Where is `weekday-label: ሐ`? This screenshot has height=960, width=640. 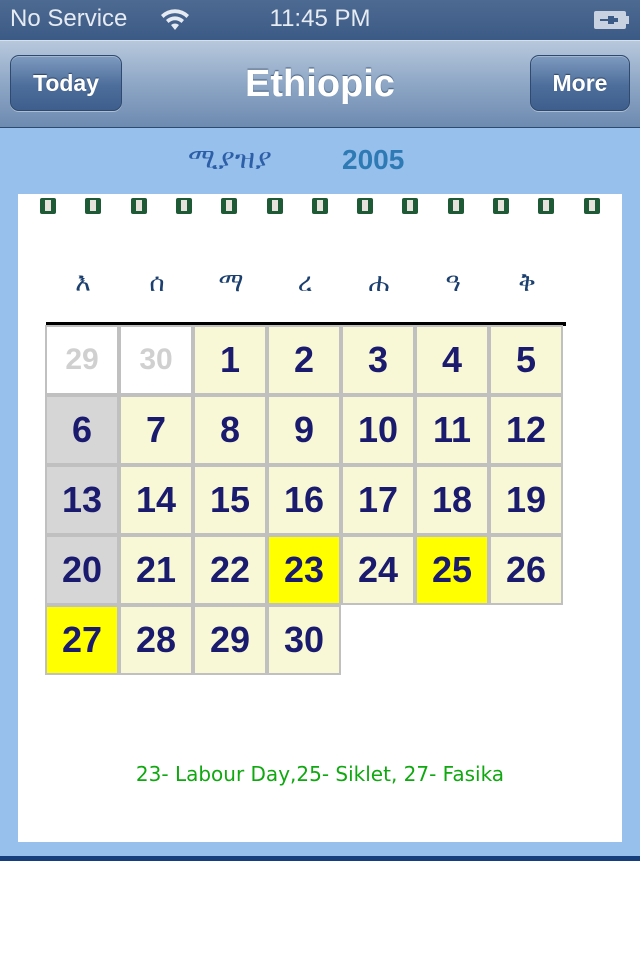 weekday-label: ሐ is located at coordinates (379, 283).